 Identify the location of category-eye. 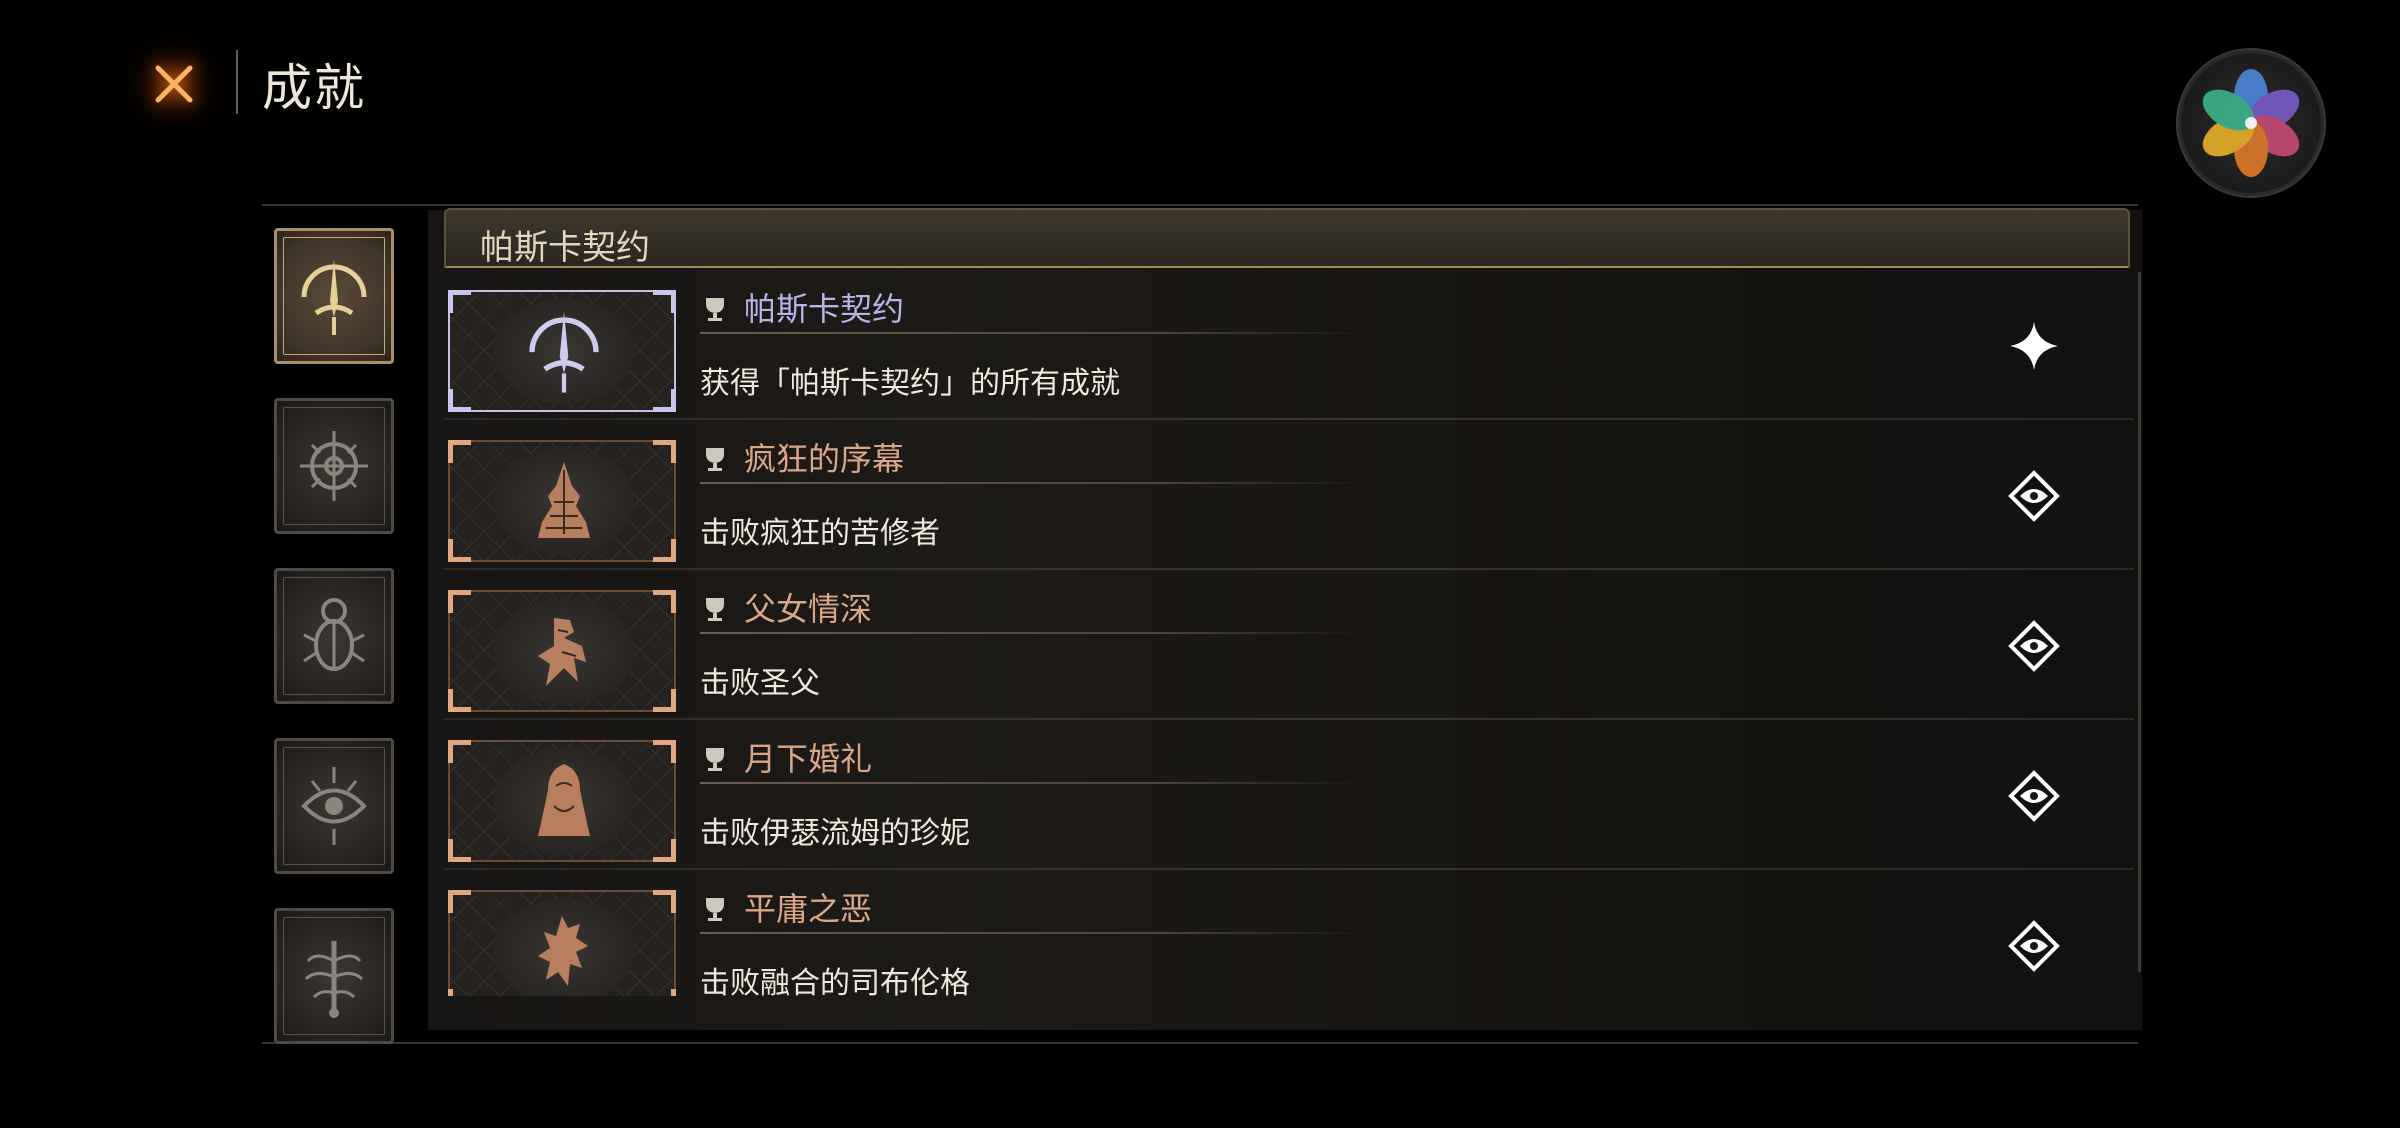
(334, 806).